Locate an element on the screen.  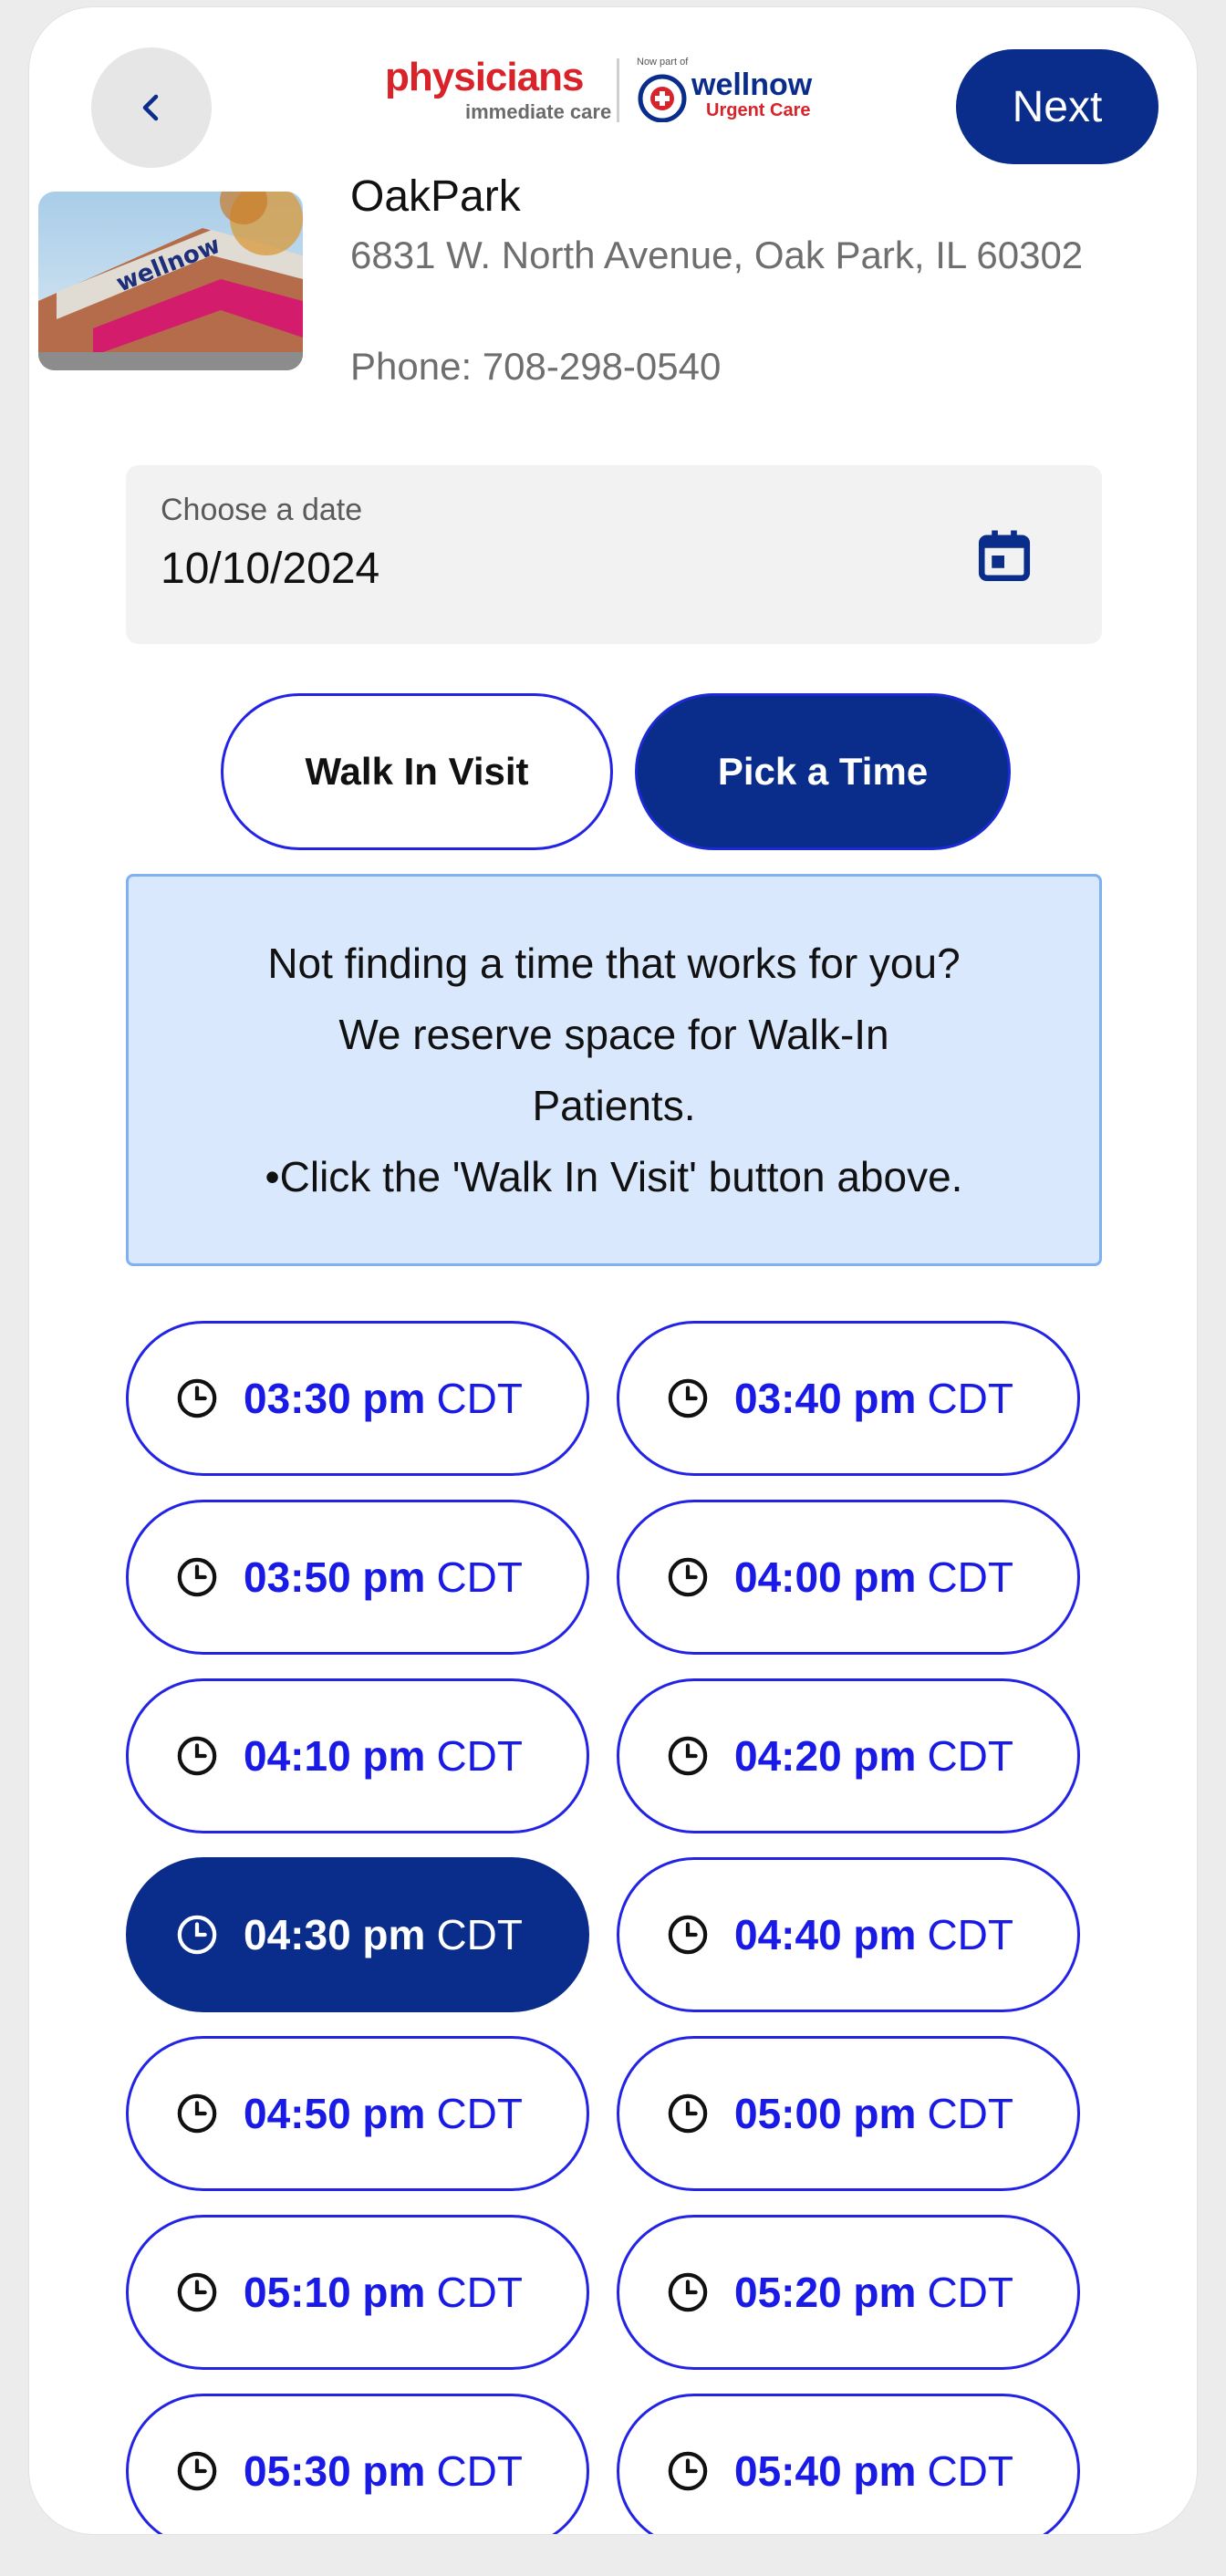
time-slot-button: 05:00 pm CDT is located at coordinates (848, 2113).